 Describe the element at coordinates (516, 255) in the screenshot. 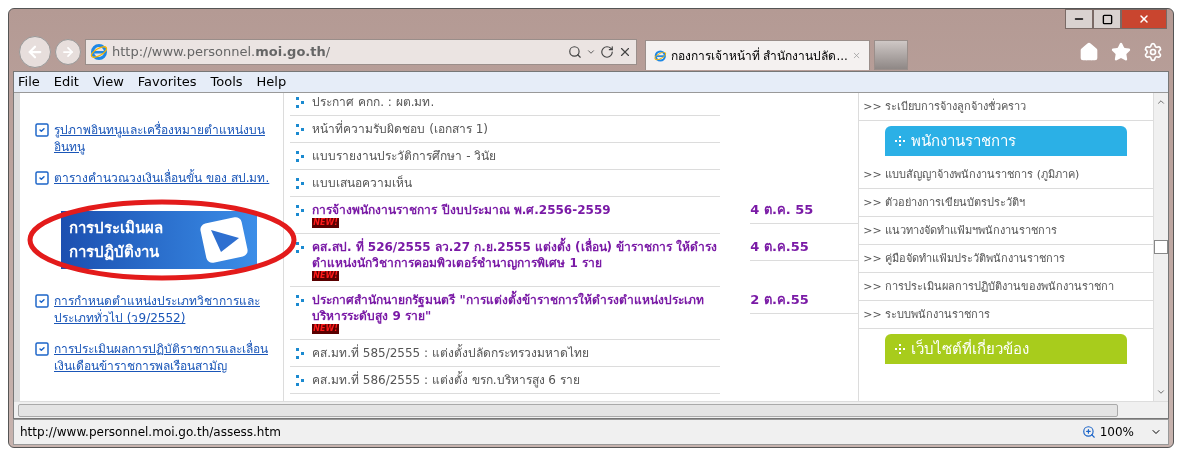

I see `news-link: คส.สป. ที่ 526/2555 ลว.27 ก.ย.2555 แต่งตั้ง (เลื่อน) ข้าราชการ ให้ดำรงตำแหน่งนักวิชาการคอมพิวเตอร์ชำนาญการพิเศษ 1 ราย` at that location.